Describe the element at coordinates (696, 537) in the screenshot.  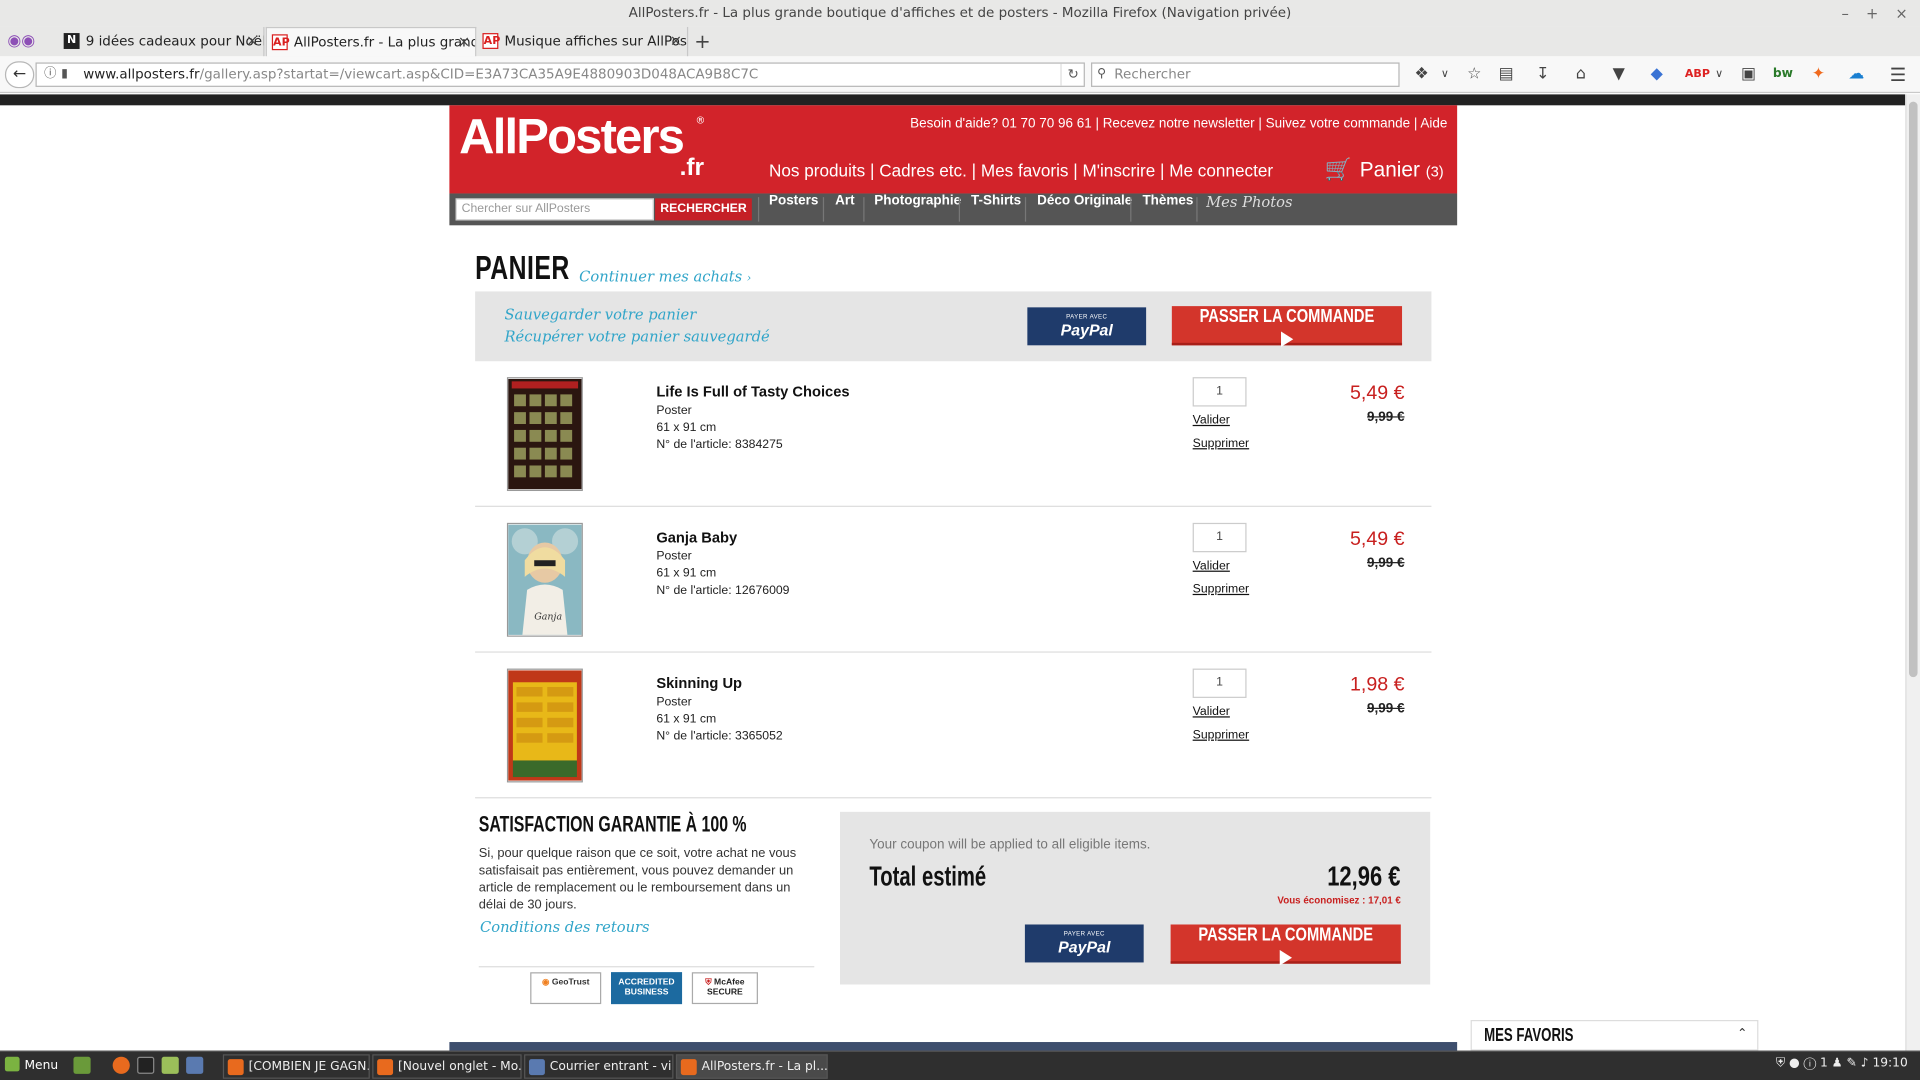
I see `item-title: Ganja Baby` at that location.